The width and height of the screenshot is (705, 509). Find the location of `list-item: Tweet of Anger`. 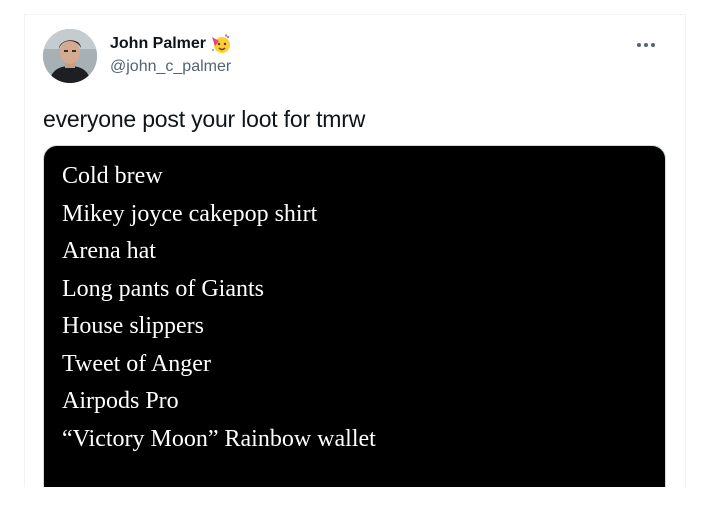

list-item: Tweet of Anger is located at coordinates (136, 363).